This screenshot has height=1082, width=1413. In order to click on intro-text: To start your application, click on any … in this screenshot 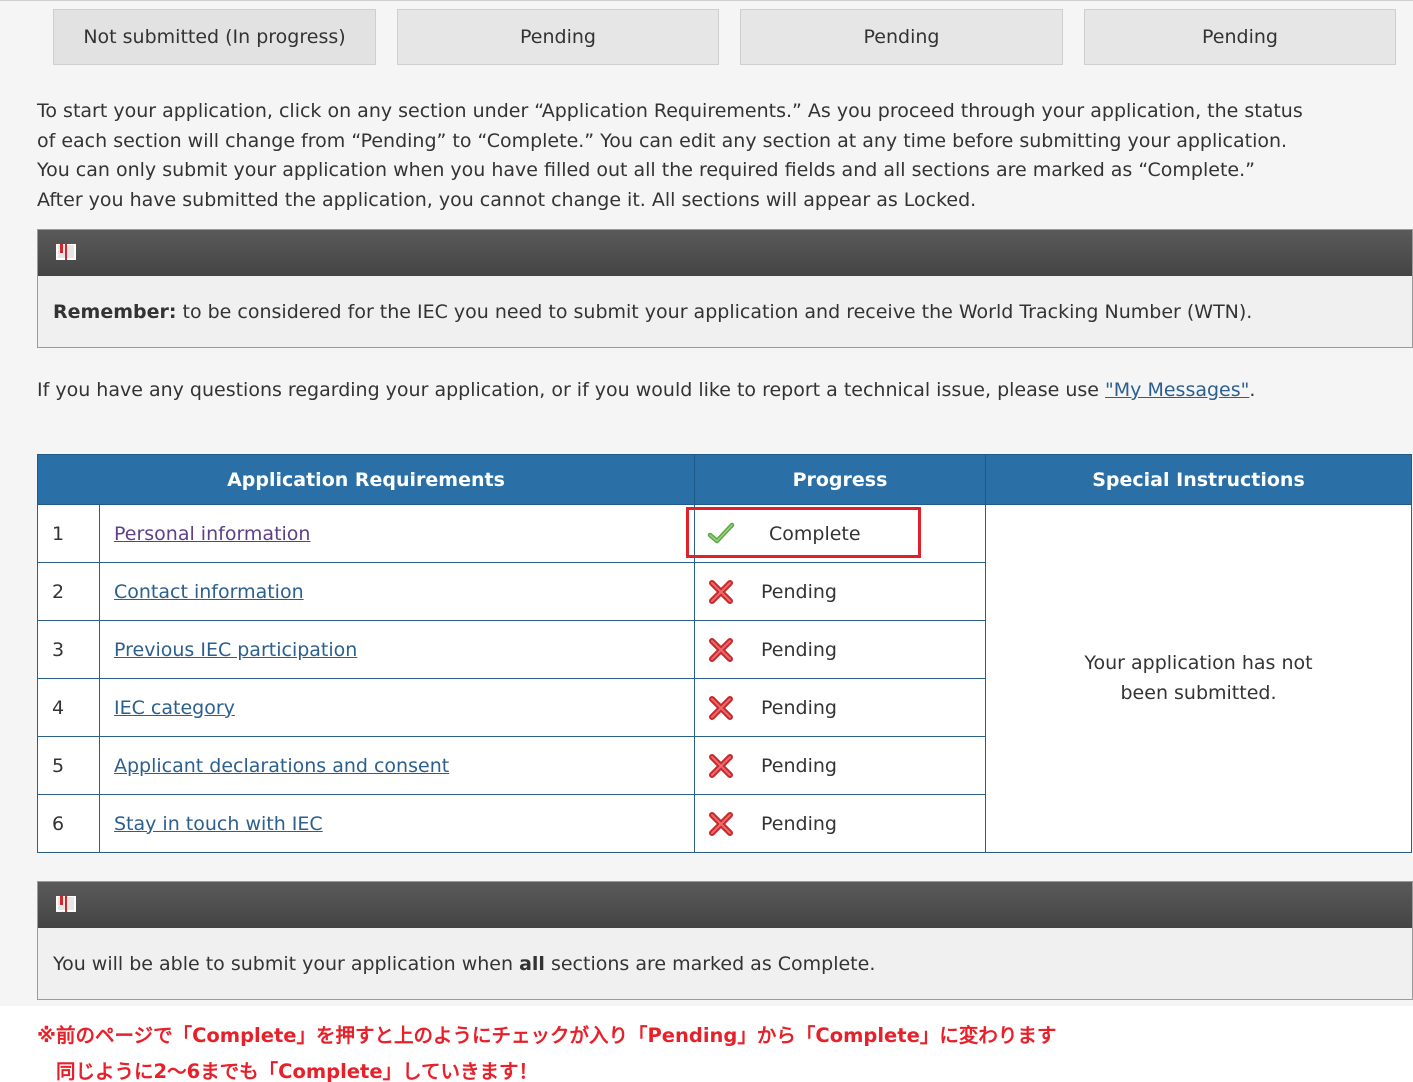, I will do `click(717, 156)`.